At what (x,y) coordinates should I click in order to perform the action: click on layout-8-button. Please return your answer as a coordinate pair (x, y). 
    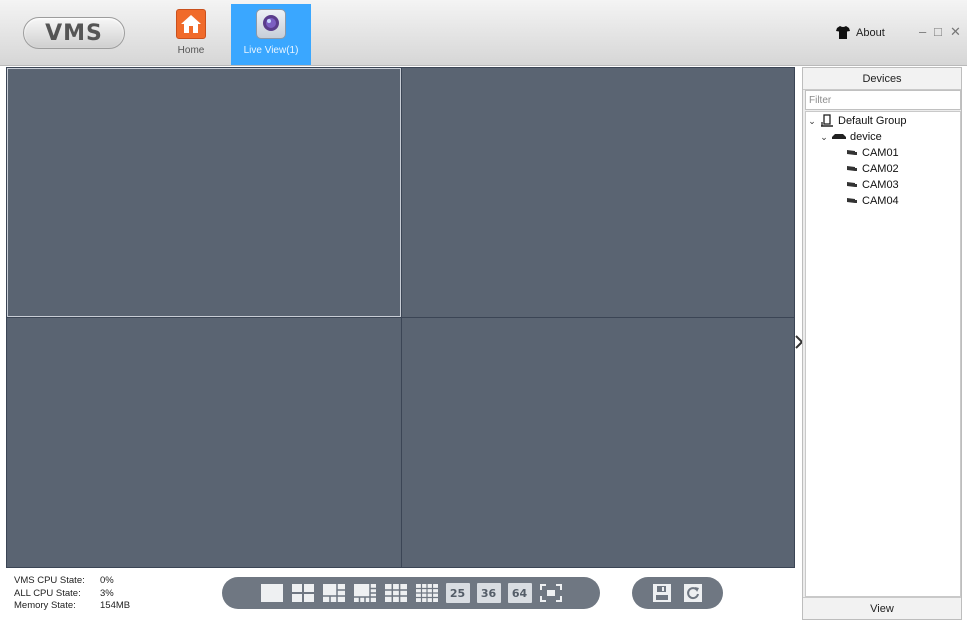
    Looking at the image, I should click on (365, 593).